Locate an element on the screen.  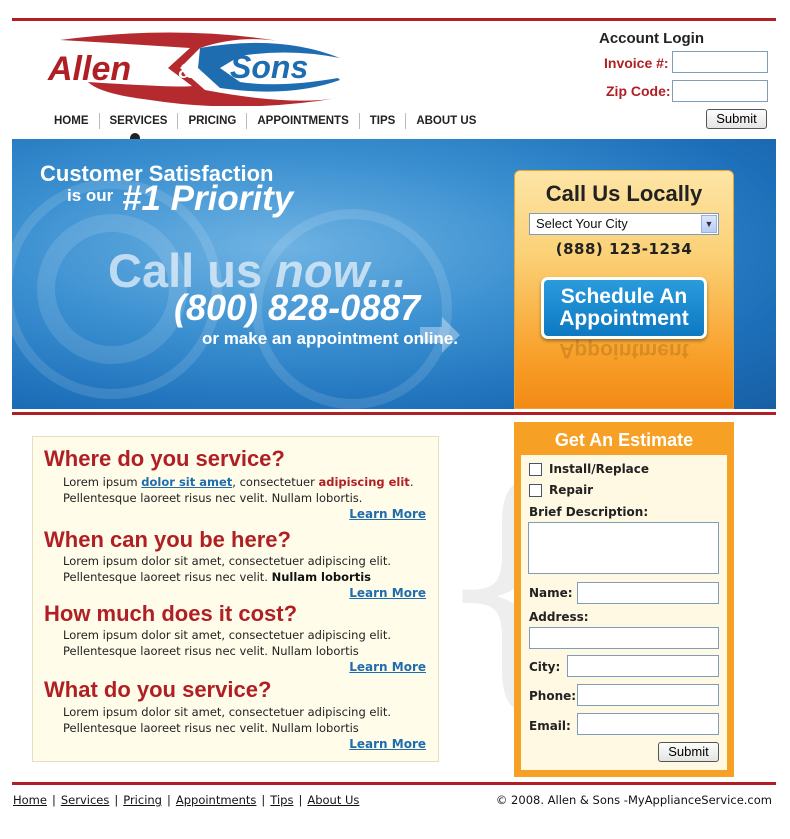
address-label: Address: is located at coordinates (559, 617).